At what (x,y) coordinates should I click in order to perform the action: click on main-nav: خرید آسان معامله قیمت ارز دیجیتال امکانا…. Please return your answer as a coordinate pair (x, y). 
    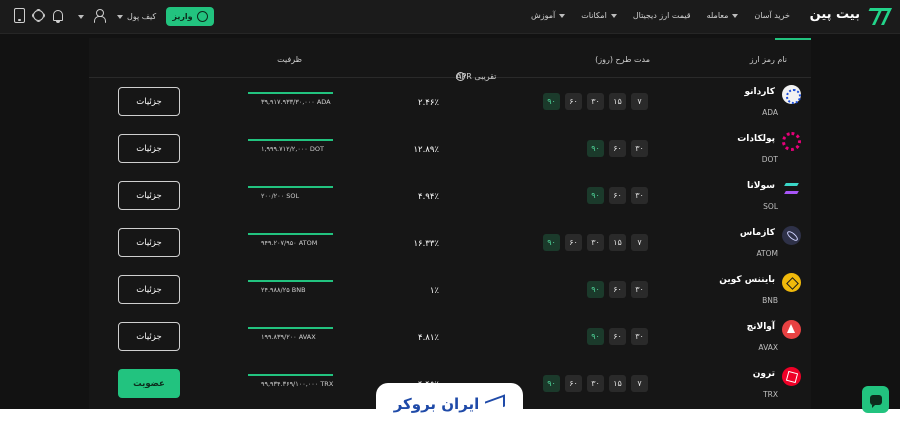
    Looking at the image, I should click on (660, 15).